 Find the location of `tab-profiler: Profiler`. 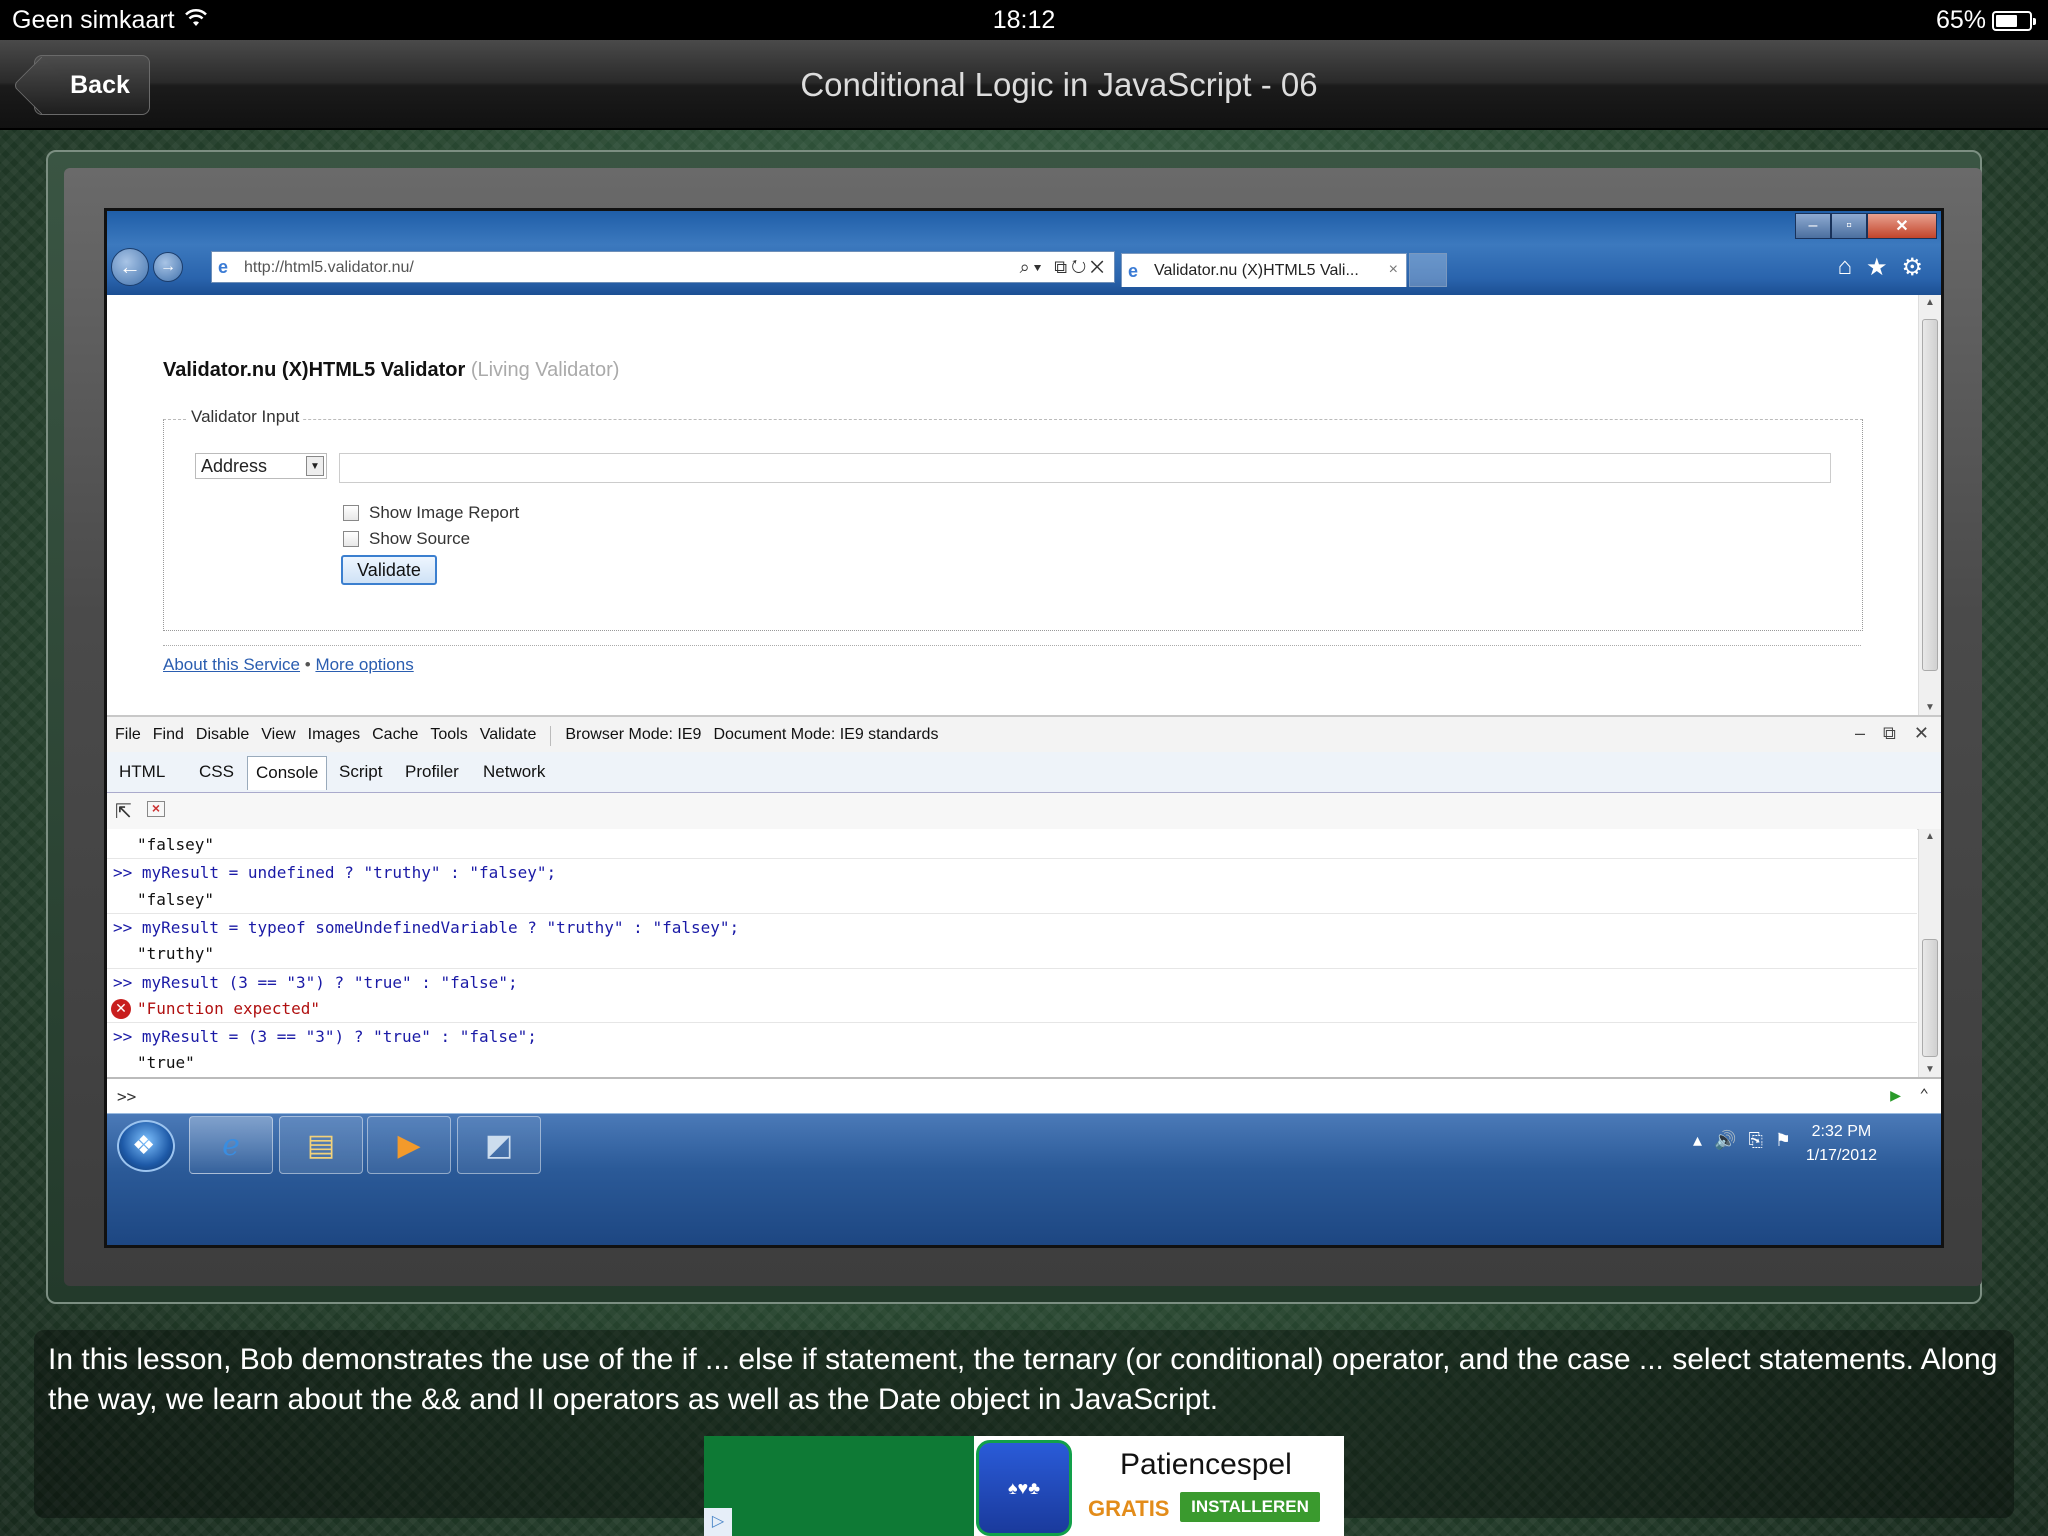

tab-profiler: Profiler is located at coordinates (432, 771).